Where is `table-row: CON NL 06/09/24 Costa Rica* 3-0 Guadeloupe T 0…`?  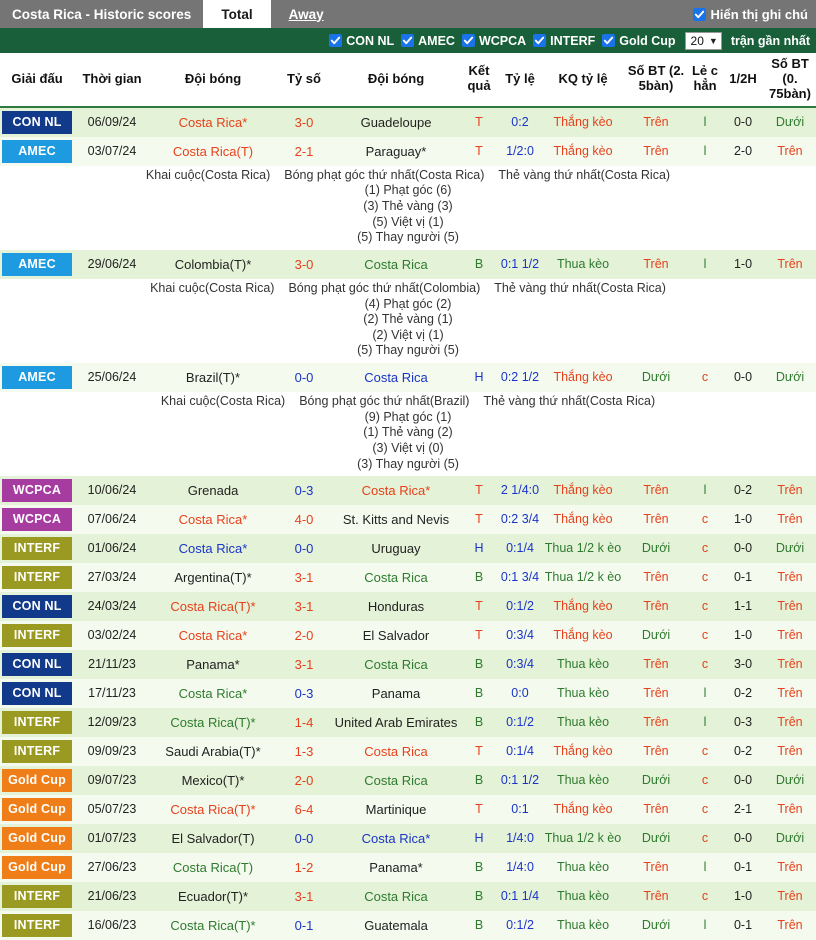 table-row: CON NL 06/09/24 Costa Rica* 3-0 Guadeloupe T 0… is located at coordinates (408, 121).